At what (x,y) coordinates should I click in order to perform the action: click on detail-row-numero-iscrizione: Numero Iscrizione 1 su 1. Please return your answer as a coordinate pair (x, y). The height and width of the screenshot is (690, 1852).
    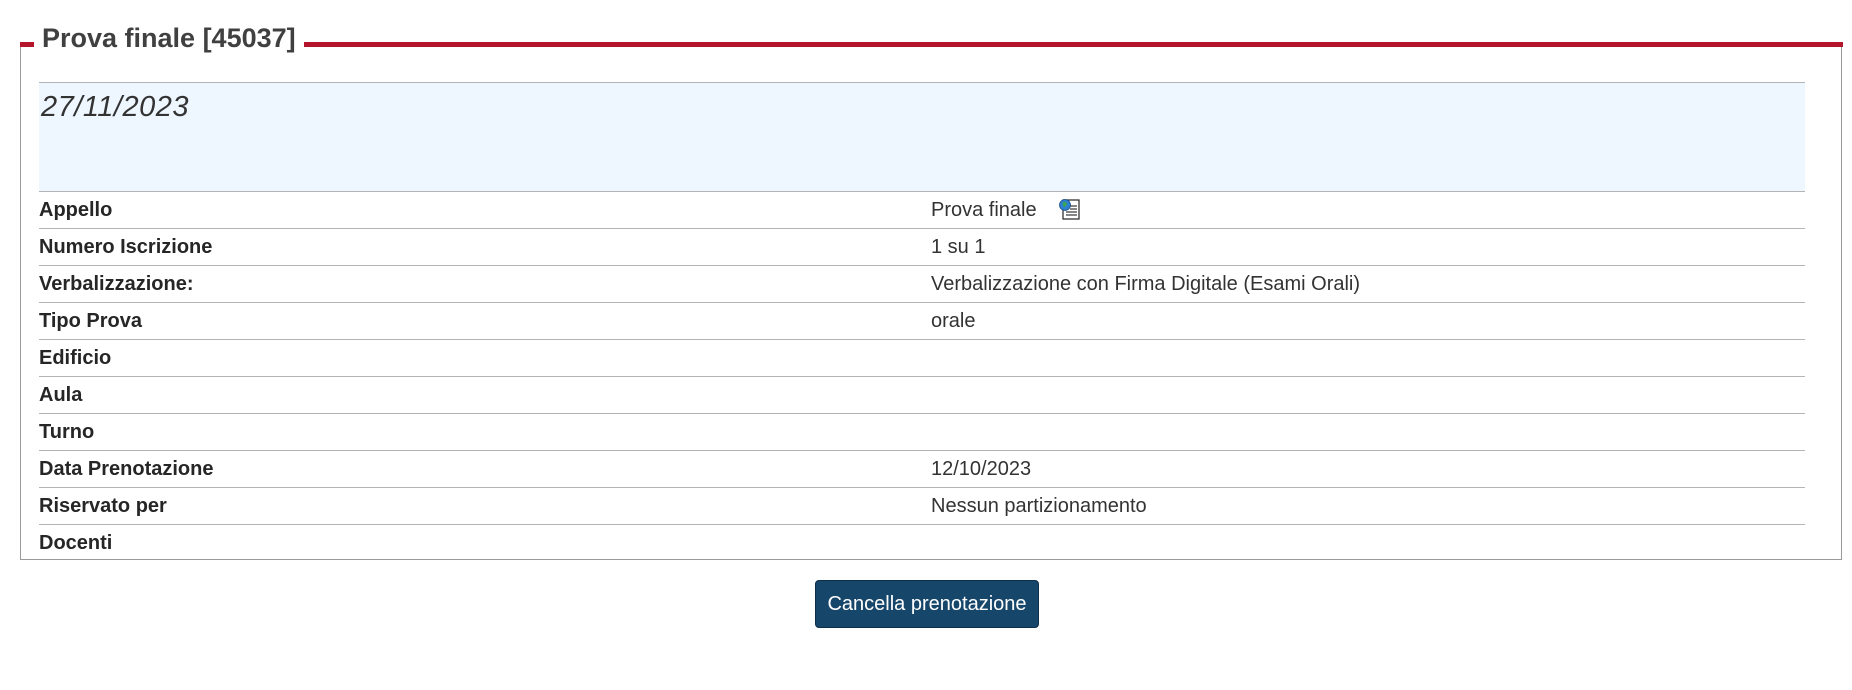
    Looking at the image, I should click on (922, 247).